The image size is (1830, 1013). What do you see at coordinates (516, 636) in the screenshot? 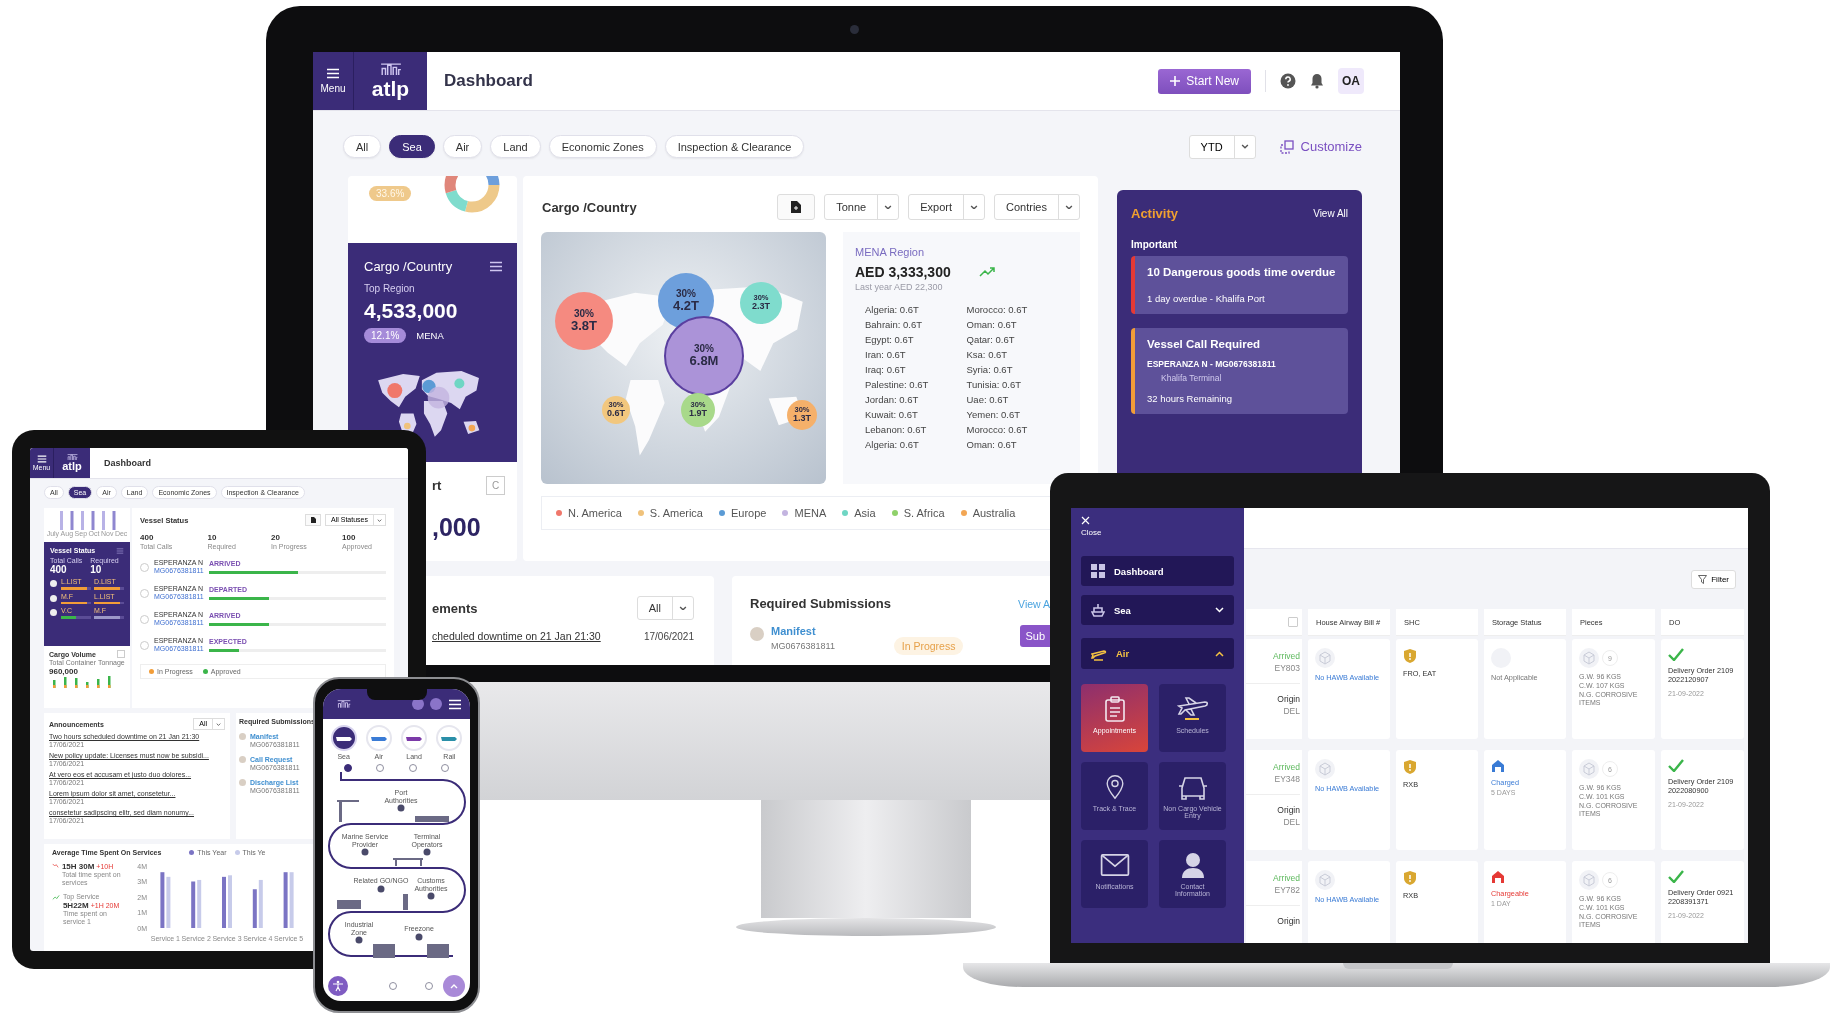
I see `announcement-link: cheduled downtime on 21 Jan 21:30` at bounding box center [516, 636].